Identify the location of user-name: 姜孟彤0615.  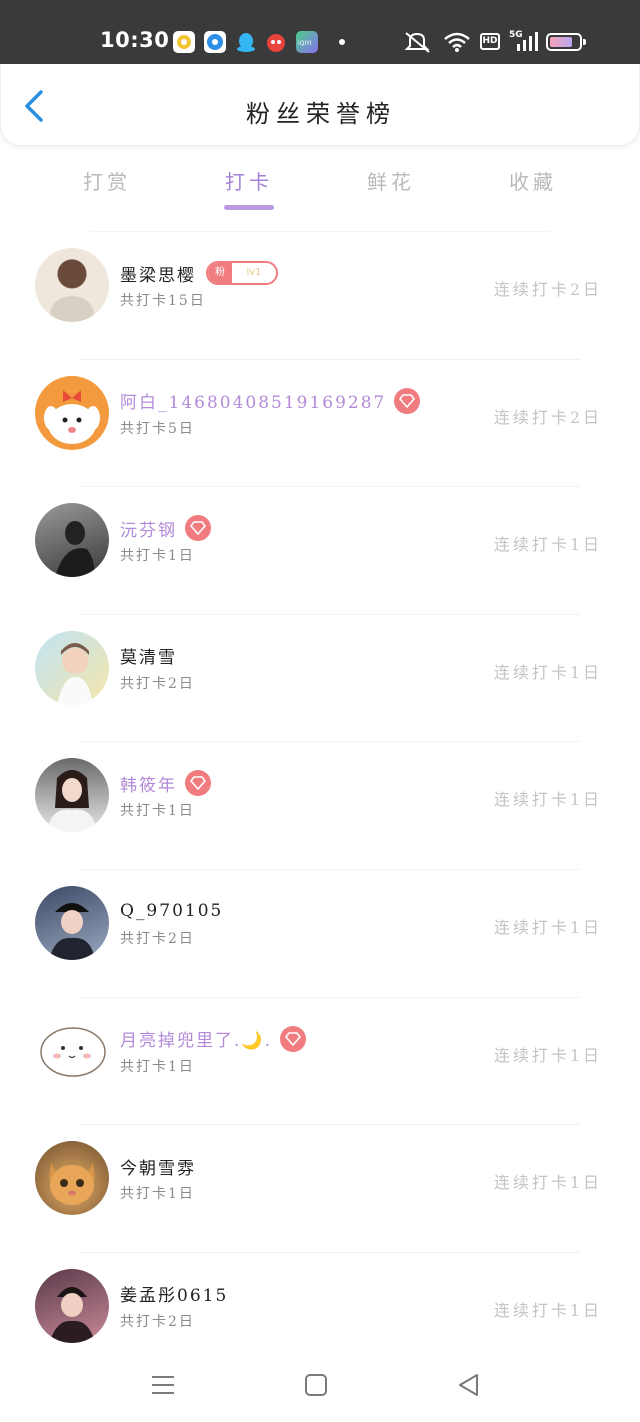
(174, 1296).